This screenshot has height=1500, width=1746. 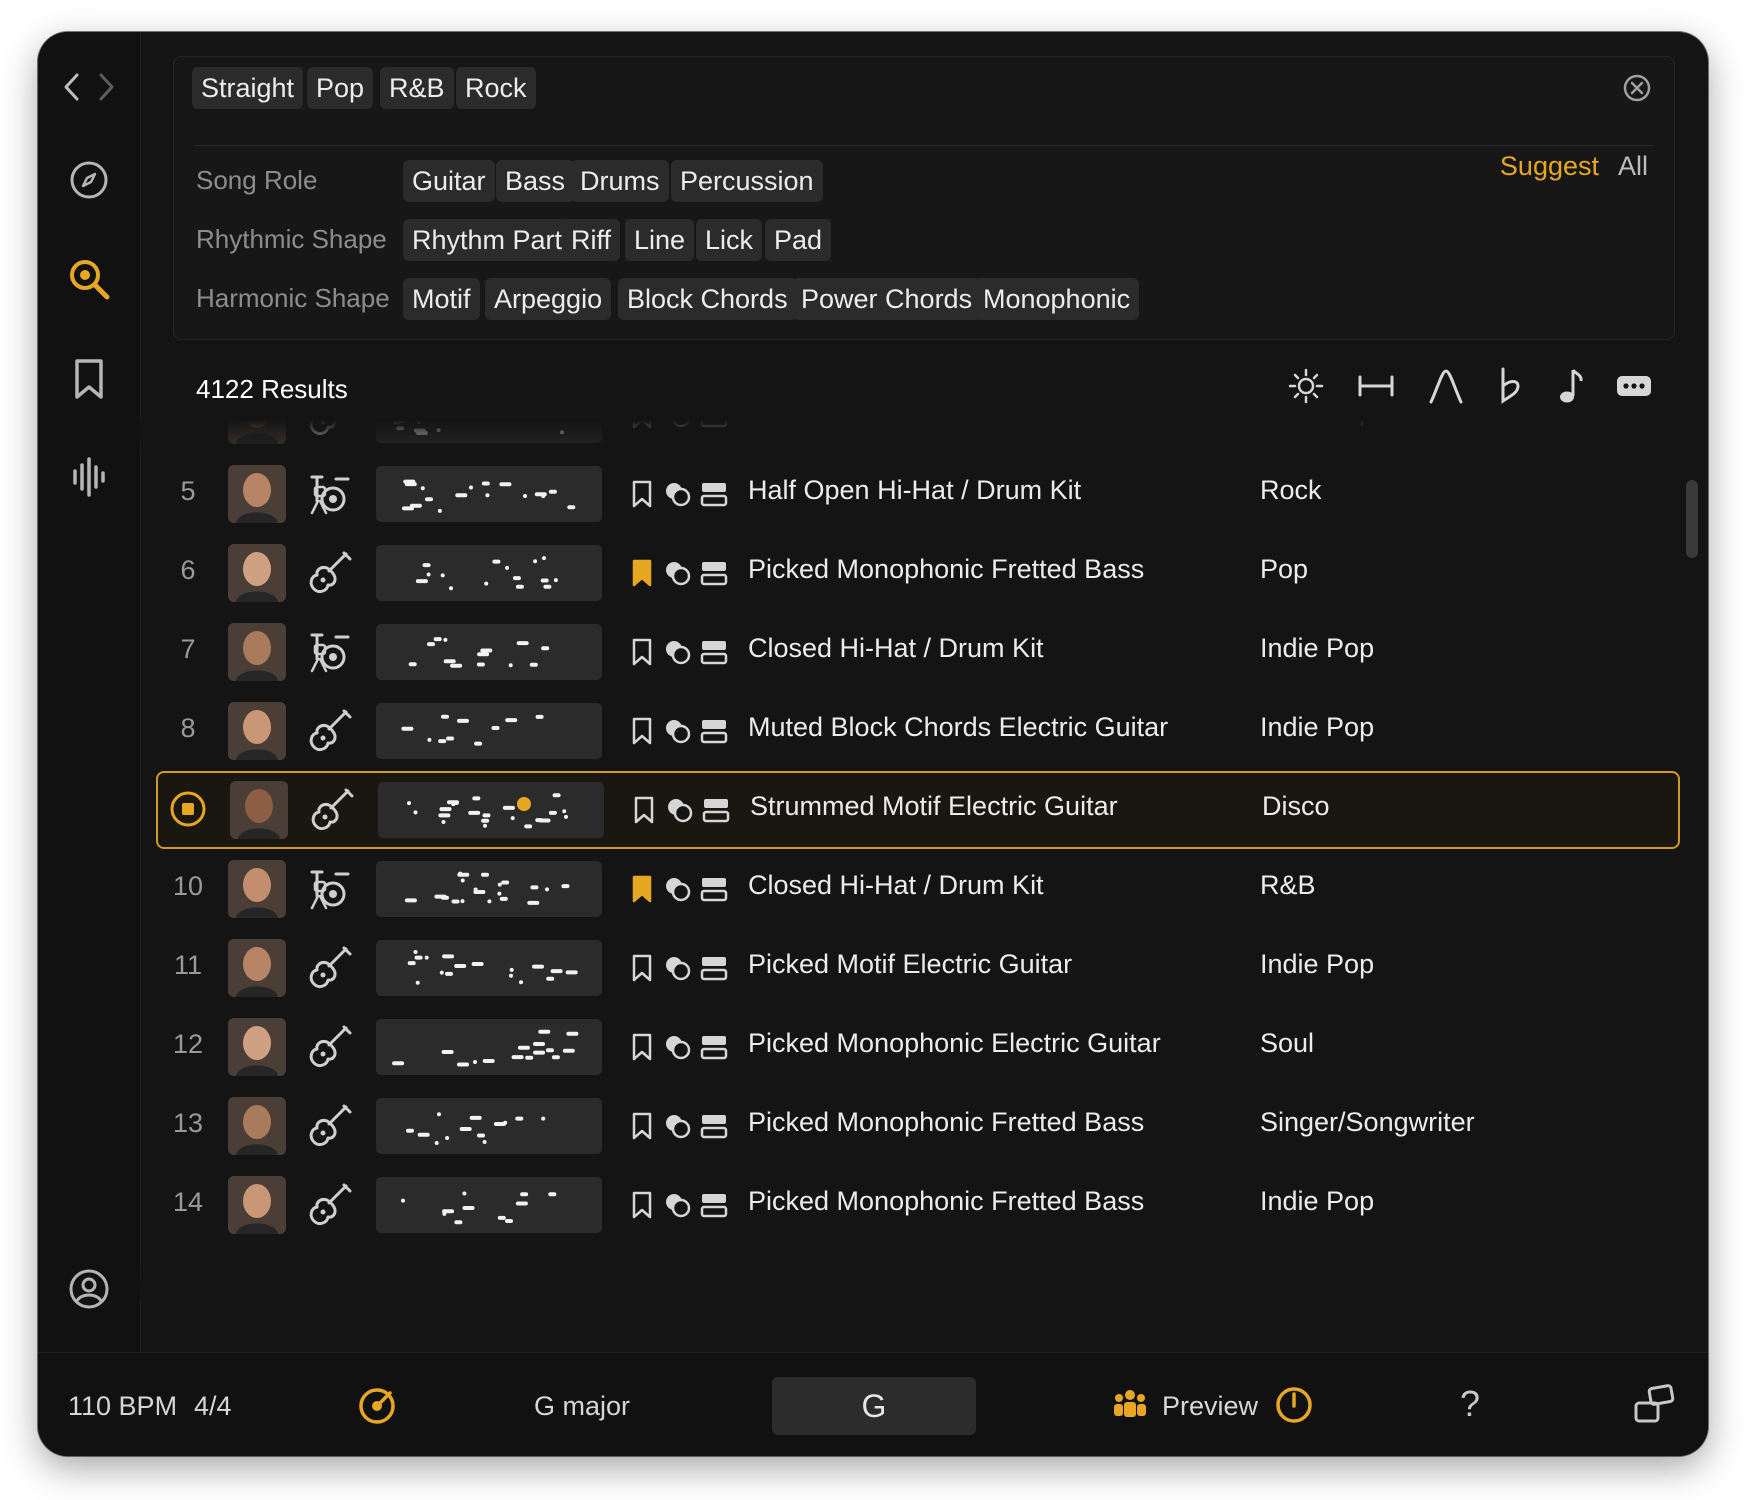 What do you see at coordinates (248, 88) in the screenshot?
I see `active-tag-straight: Straight` at bounding box center [248, 88].